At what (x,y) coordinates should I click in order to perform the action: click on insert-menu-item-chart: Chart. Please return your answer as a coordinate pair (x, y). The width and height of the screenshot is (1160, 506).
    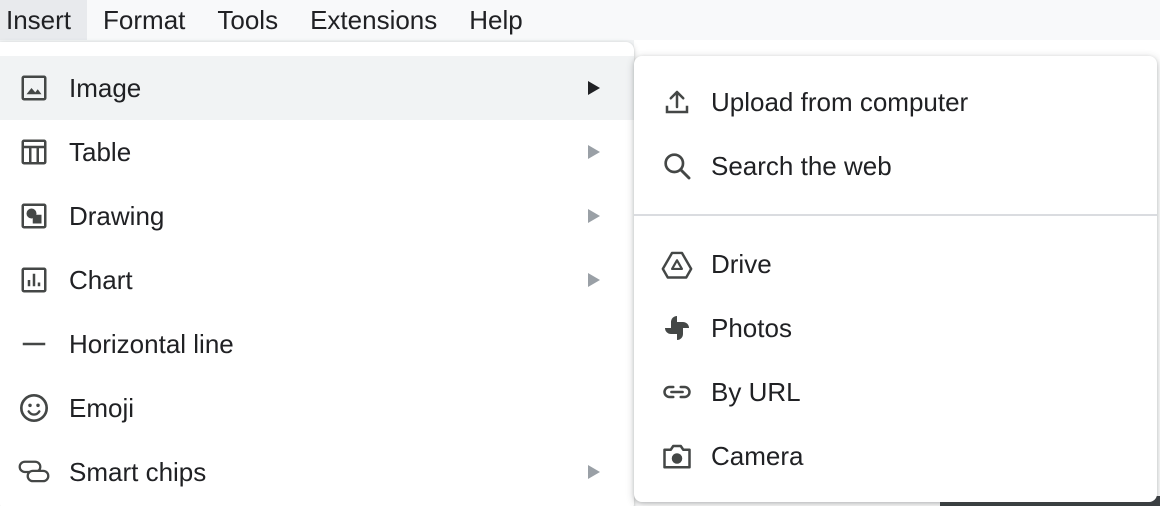
    Looking at the image, I should click on (317, 280).